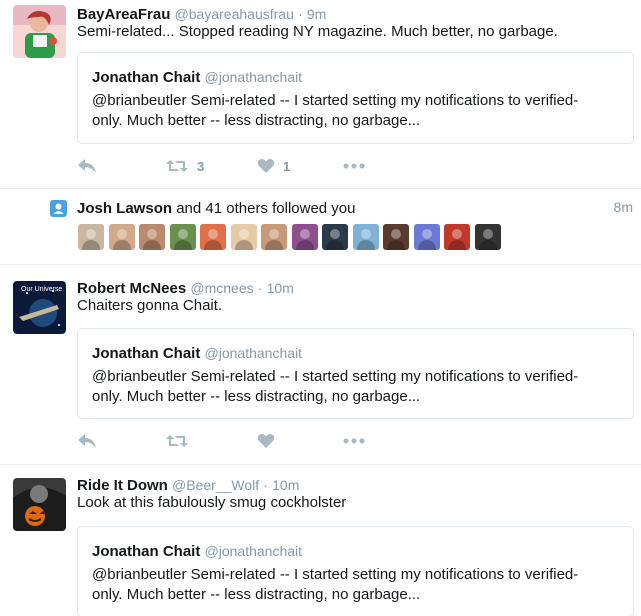 This screenshot has width=641, height=616. I want to click on notification-text: Josh Lawson and 41 others followed you, so click(216, 209).